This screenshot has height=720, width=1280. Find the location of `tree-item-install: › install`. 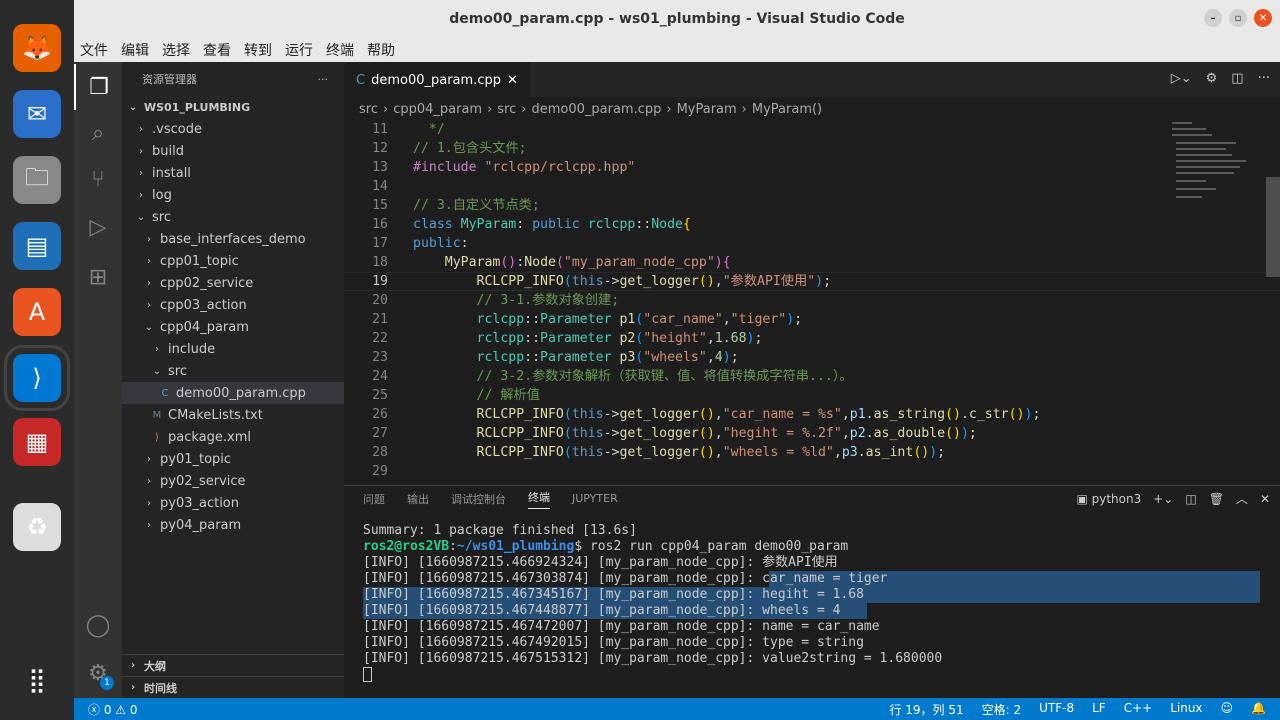

tree-item-install: › install is located at coordinates (233, 173).